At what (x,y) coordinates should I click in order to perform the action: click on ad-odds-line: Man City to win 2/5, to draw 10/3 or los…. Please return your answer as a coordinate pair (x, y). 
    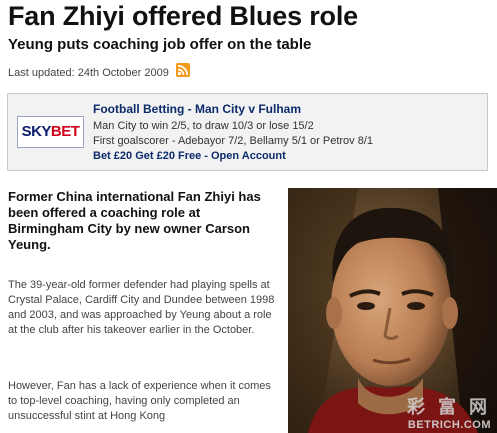
    Looking at the image, I should click on (203, 126).